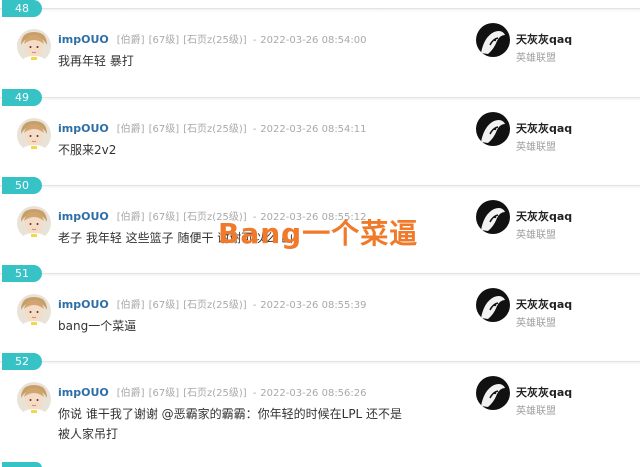 This screenshot has width=640, height=467. I want to click on post-time: 2022-03-26 08:55:39, so click(313, 305).